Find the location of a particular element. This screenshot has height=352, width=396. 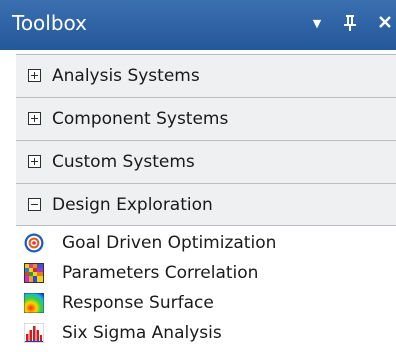

category-design-exploration: Design Exploration is located at coordinates (206, 204).